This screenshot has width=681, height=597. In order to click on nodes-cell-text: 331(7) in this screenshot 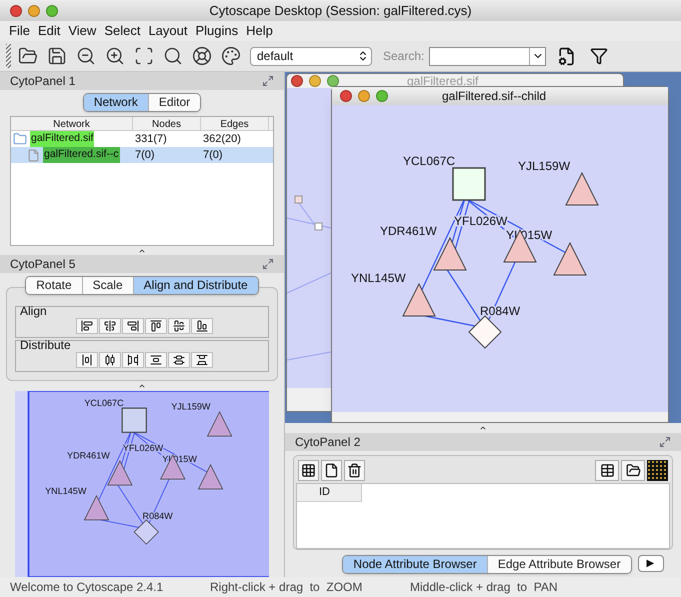, I will do `click(151, 139)`.